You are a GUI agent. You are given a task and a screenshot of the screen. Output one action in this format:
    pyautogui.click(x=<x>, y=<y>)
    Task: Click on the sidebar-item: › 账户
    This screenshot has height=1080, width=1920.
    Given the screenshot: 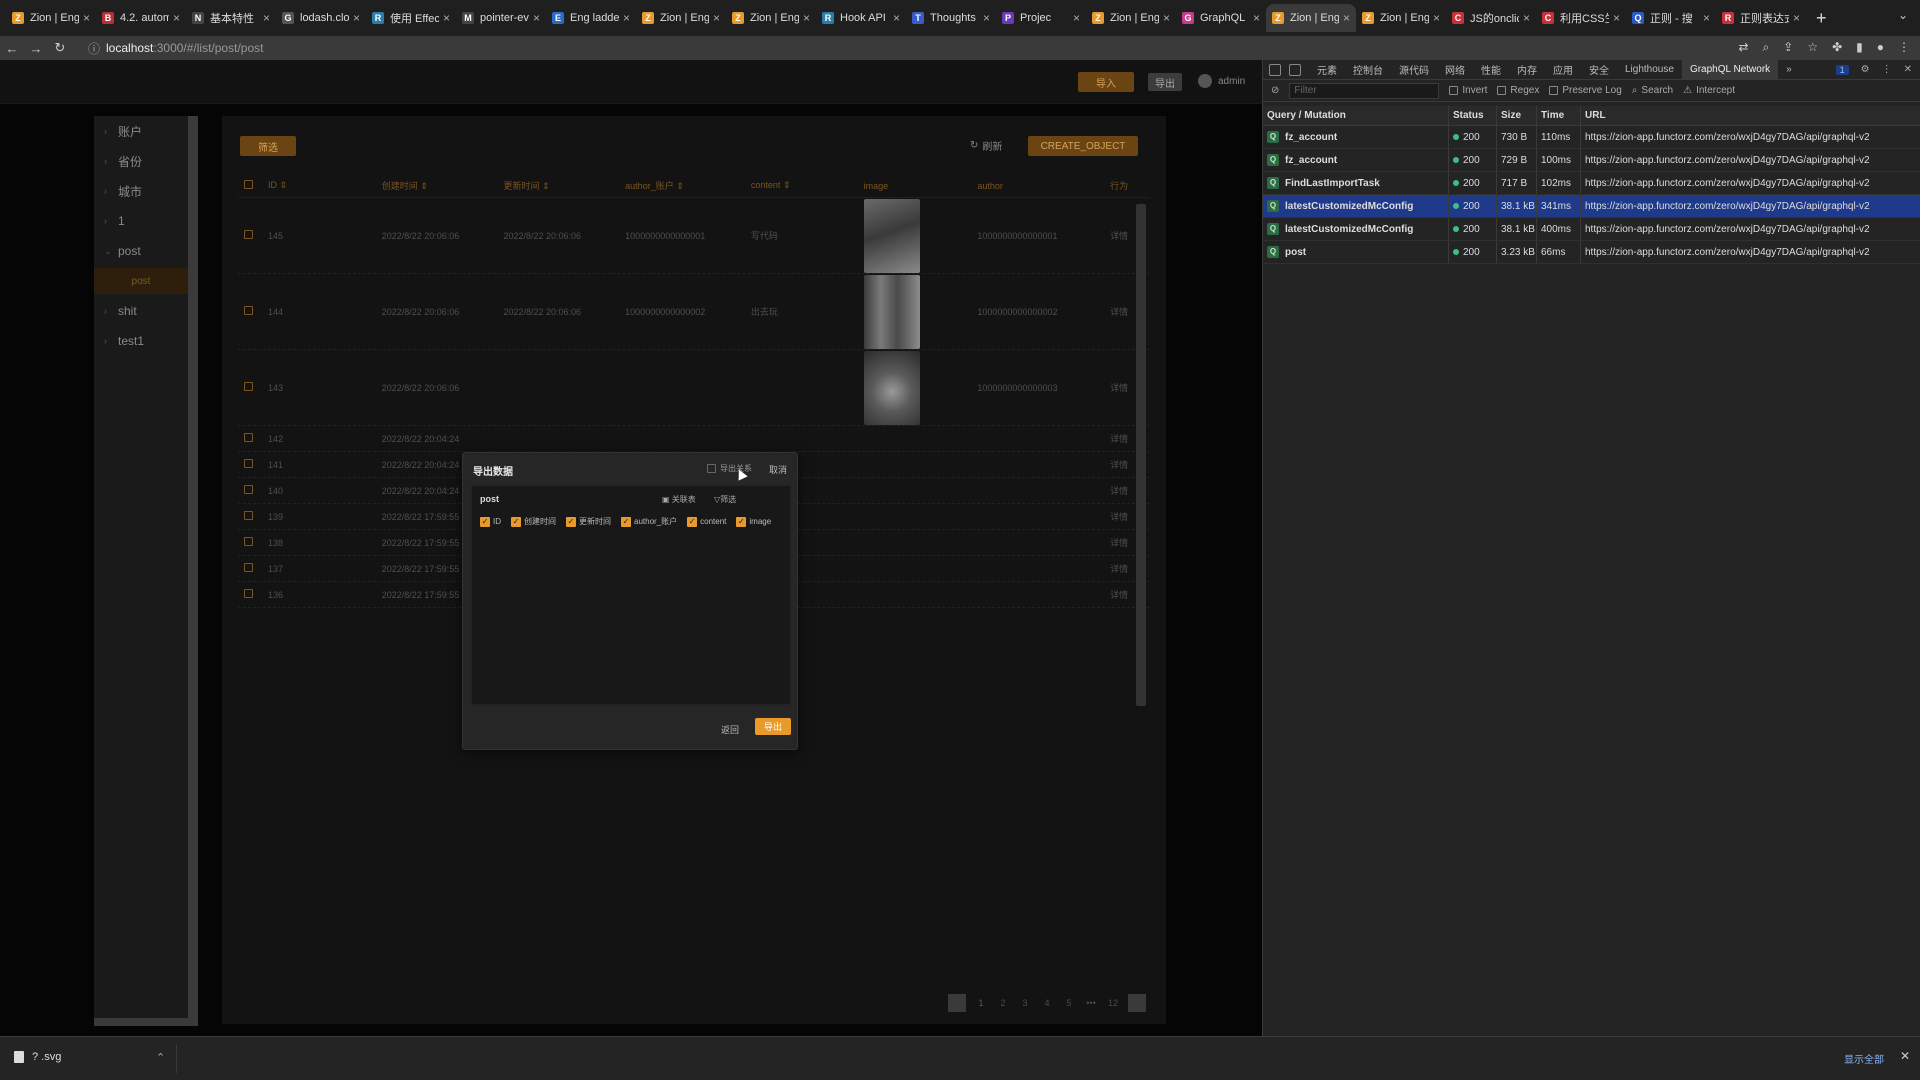 What is the action you would take?
    pyautogui.click(x=141, y=131)
    